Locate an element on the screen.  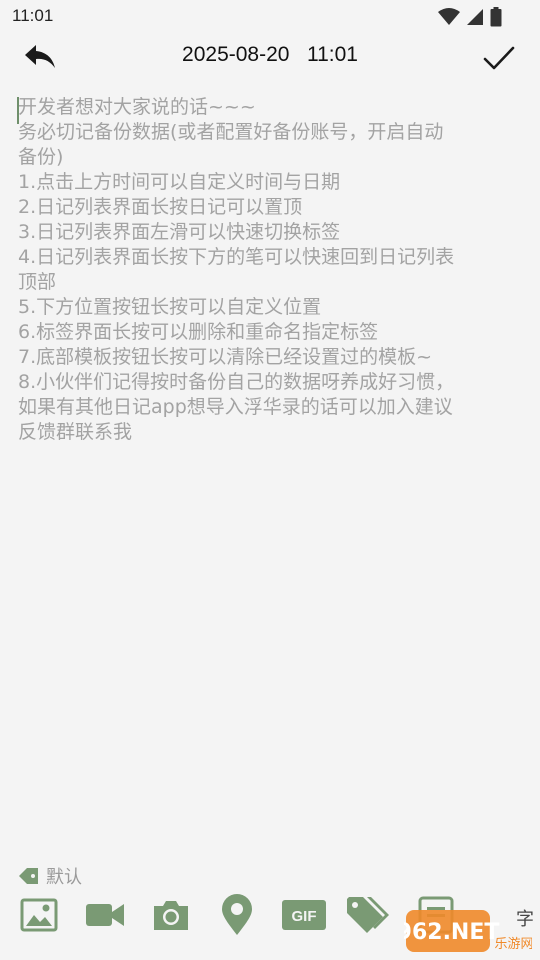
watermark-logo: 962.NET 乐游网 is located at coordinates (465, 931).